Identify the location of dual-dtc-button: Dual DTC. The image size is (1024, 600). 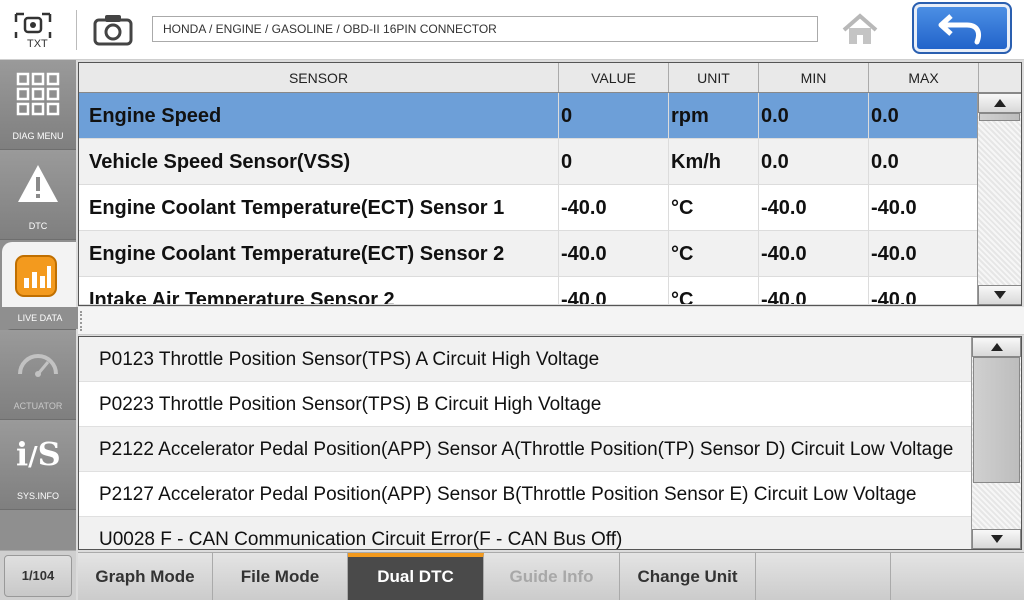
(416, 576).